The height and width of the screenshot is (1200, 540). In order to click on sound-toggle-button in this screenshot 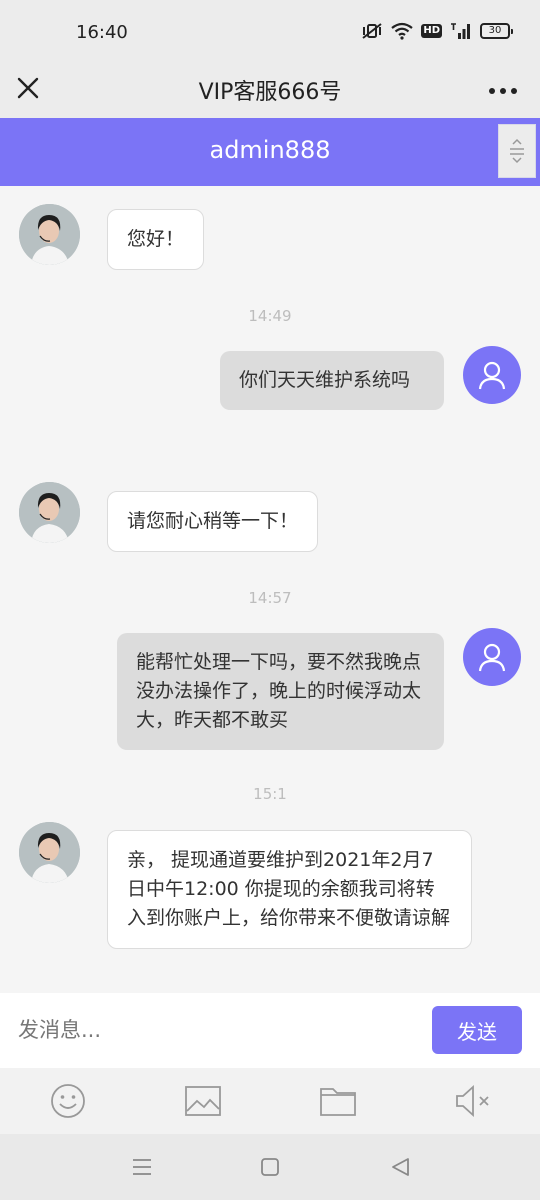, I will do `click(473, 1101)`.